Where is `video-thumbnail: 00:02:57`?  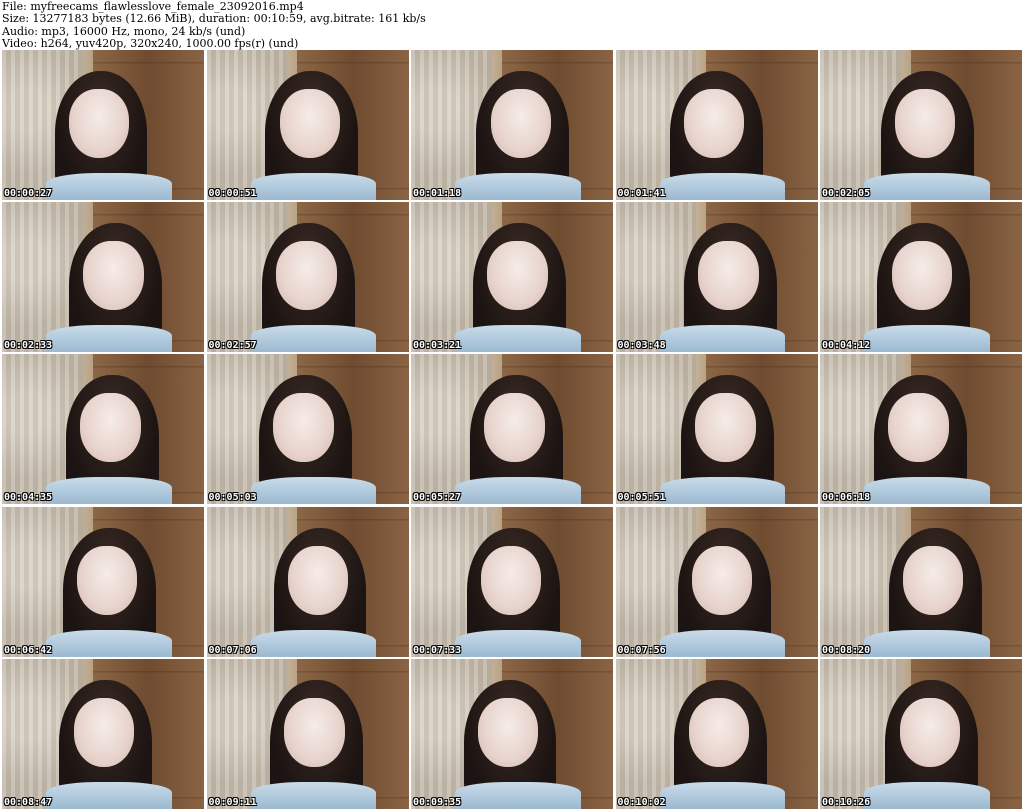 video-thumbnail: 00:02:57 is located at coordinates (307, 277).